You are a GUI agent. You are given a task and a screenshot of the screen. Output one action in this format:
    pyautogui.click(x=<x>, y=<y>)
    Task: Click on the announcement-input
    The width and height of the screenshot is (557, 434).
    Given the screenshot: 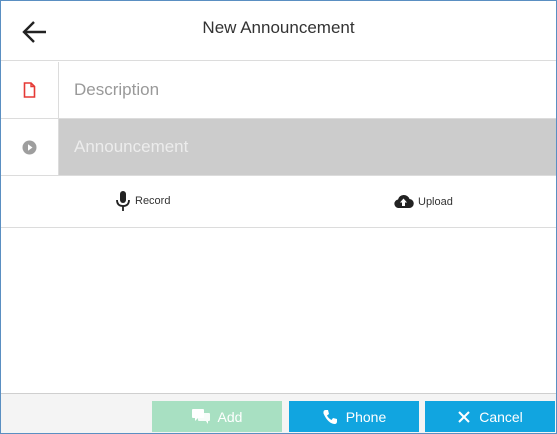 What is the action you would take?
    pyautogui.click(x=307, y=147)
    